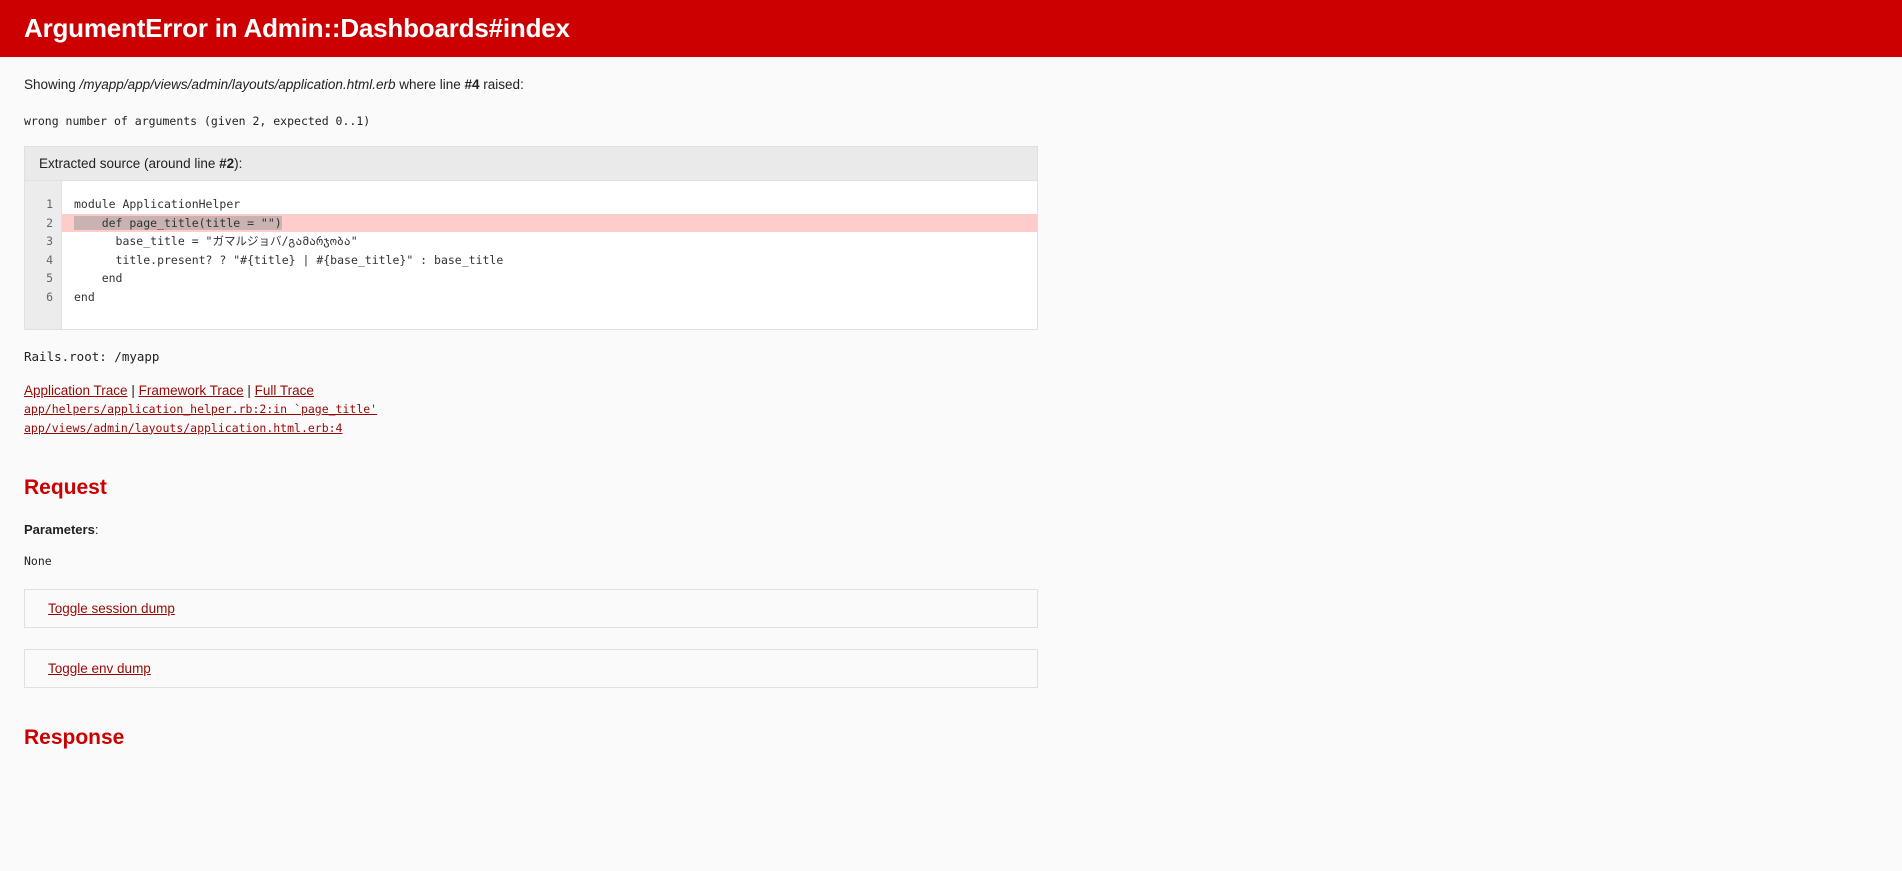 The height and width of the screenshot is (871, 1902). Describe the element at coordinates (297, 28) in the screenshot. I see `error-title: ArgumentError in Admin::Dashboards#index` at that location.